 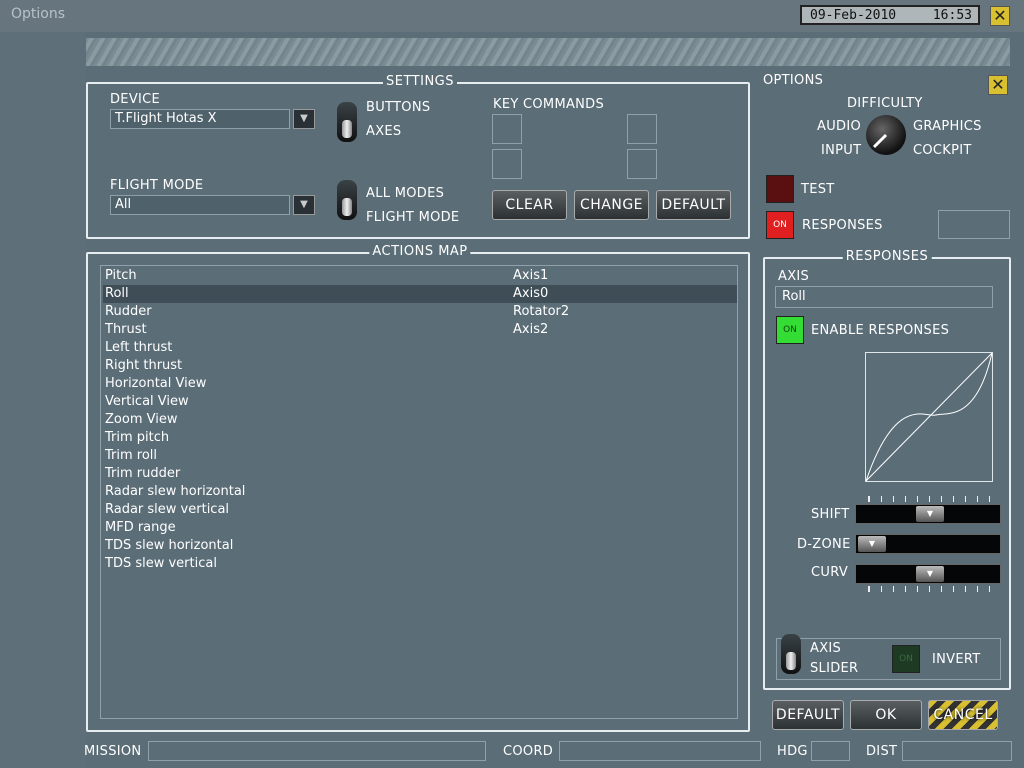 I want to click on action-row: Pitch Axis1, so click(x=420, y=276).